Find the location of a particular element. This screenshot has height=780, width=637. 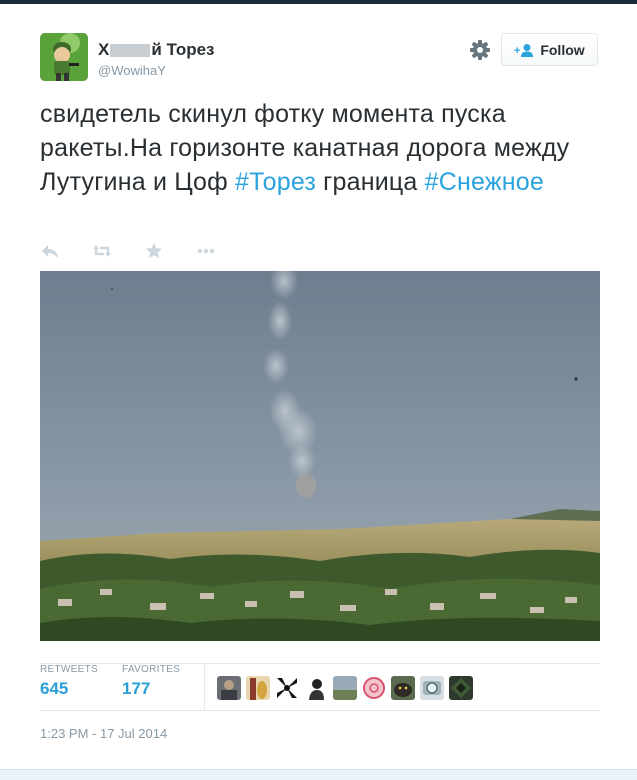

tweet-stats: RETWEETS 645 FAVORITES 177 is located at coordinates (320, 687).